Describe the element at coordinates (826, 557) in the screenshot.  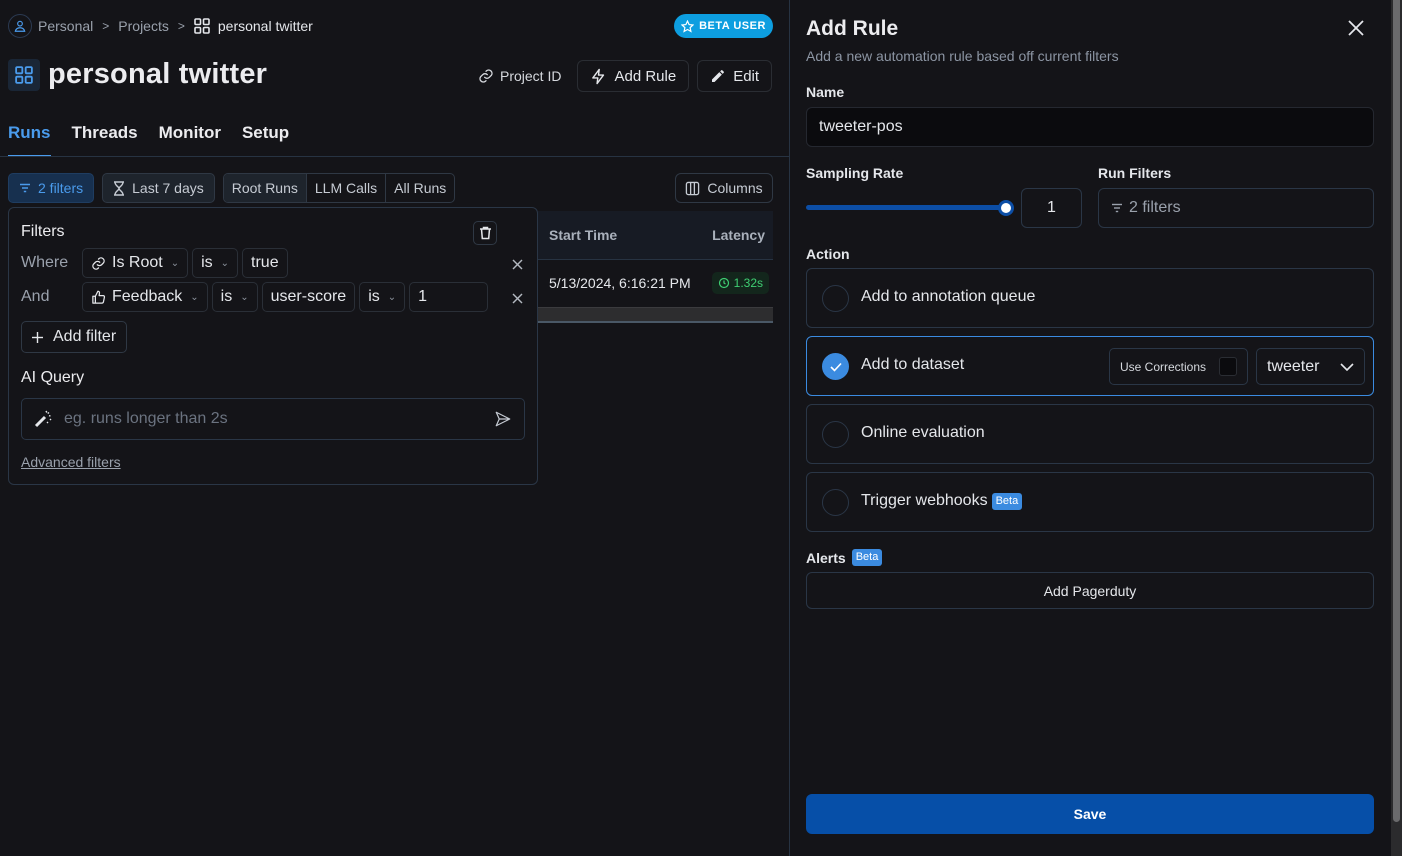
I see `alerts-label: Alerts` at that location.